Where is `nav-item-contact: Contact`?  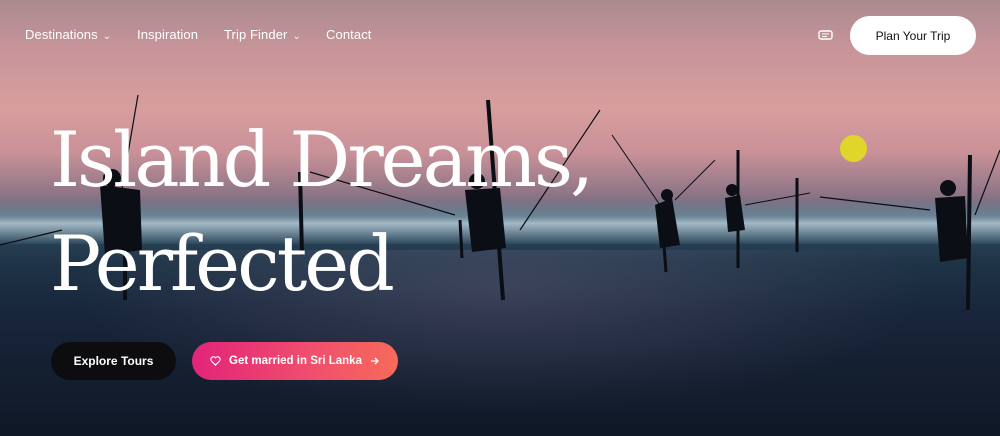 nav-item-contact: Contact is located at coordinates (349, 34).